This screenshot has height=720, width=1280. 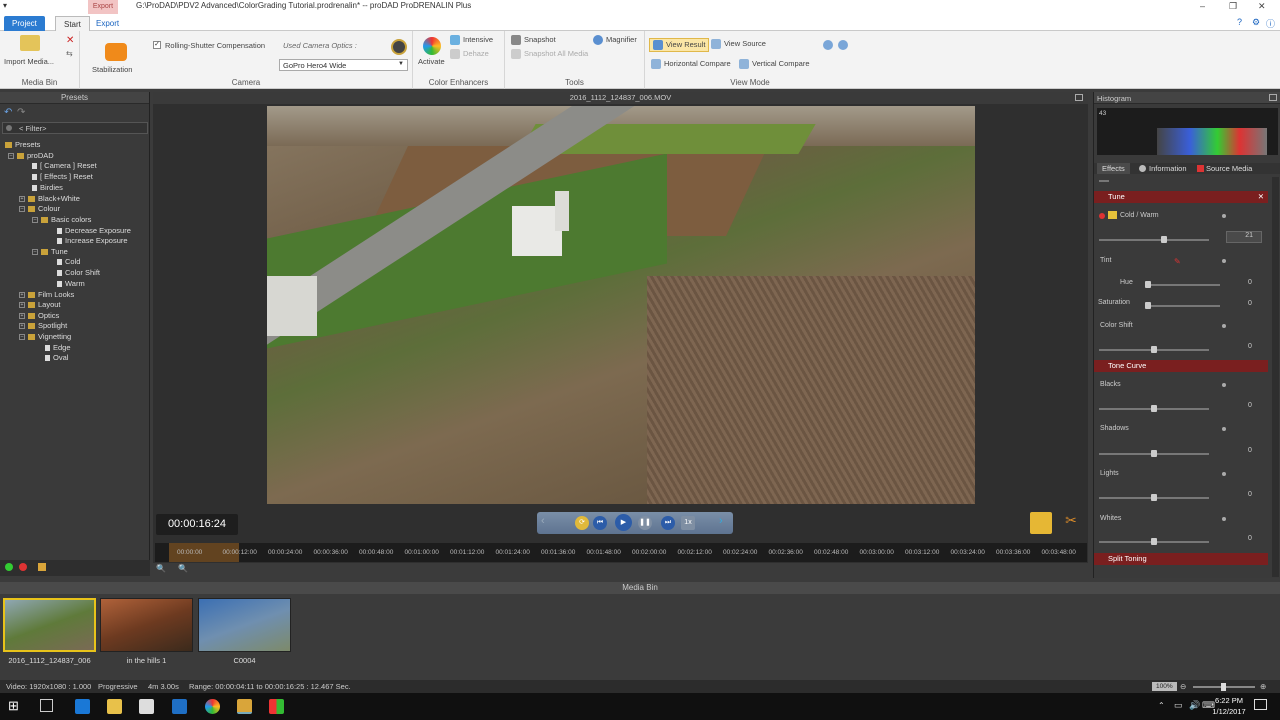 What do you see at coordinates (432, 46) in the screenshot?
I see `activate-icon` at bounding box center [432, 46].